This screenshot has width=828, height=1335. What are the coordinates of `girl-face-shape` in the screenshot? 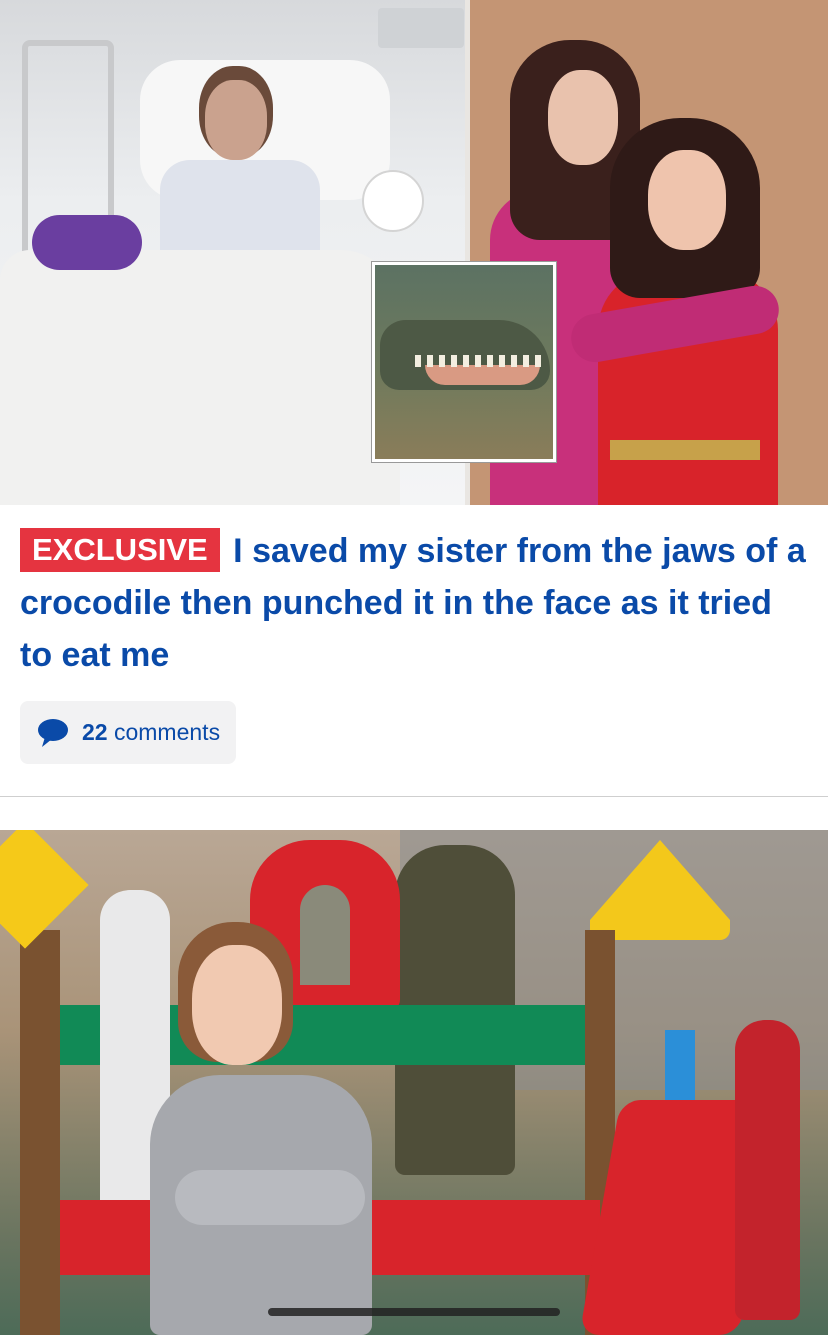 It's located at (237, 1005).